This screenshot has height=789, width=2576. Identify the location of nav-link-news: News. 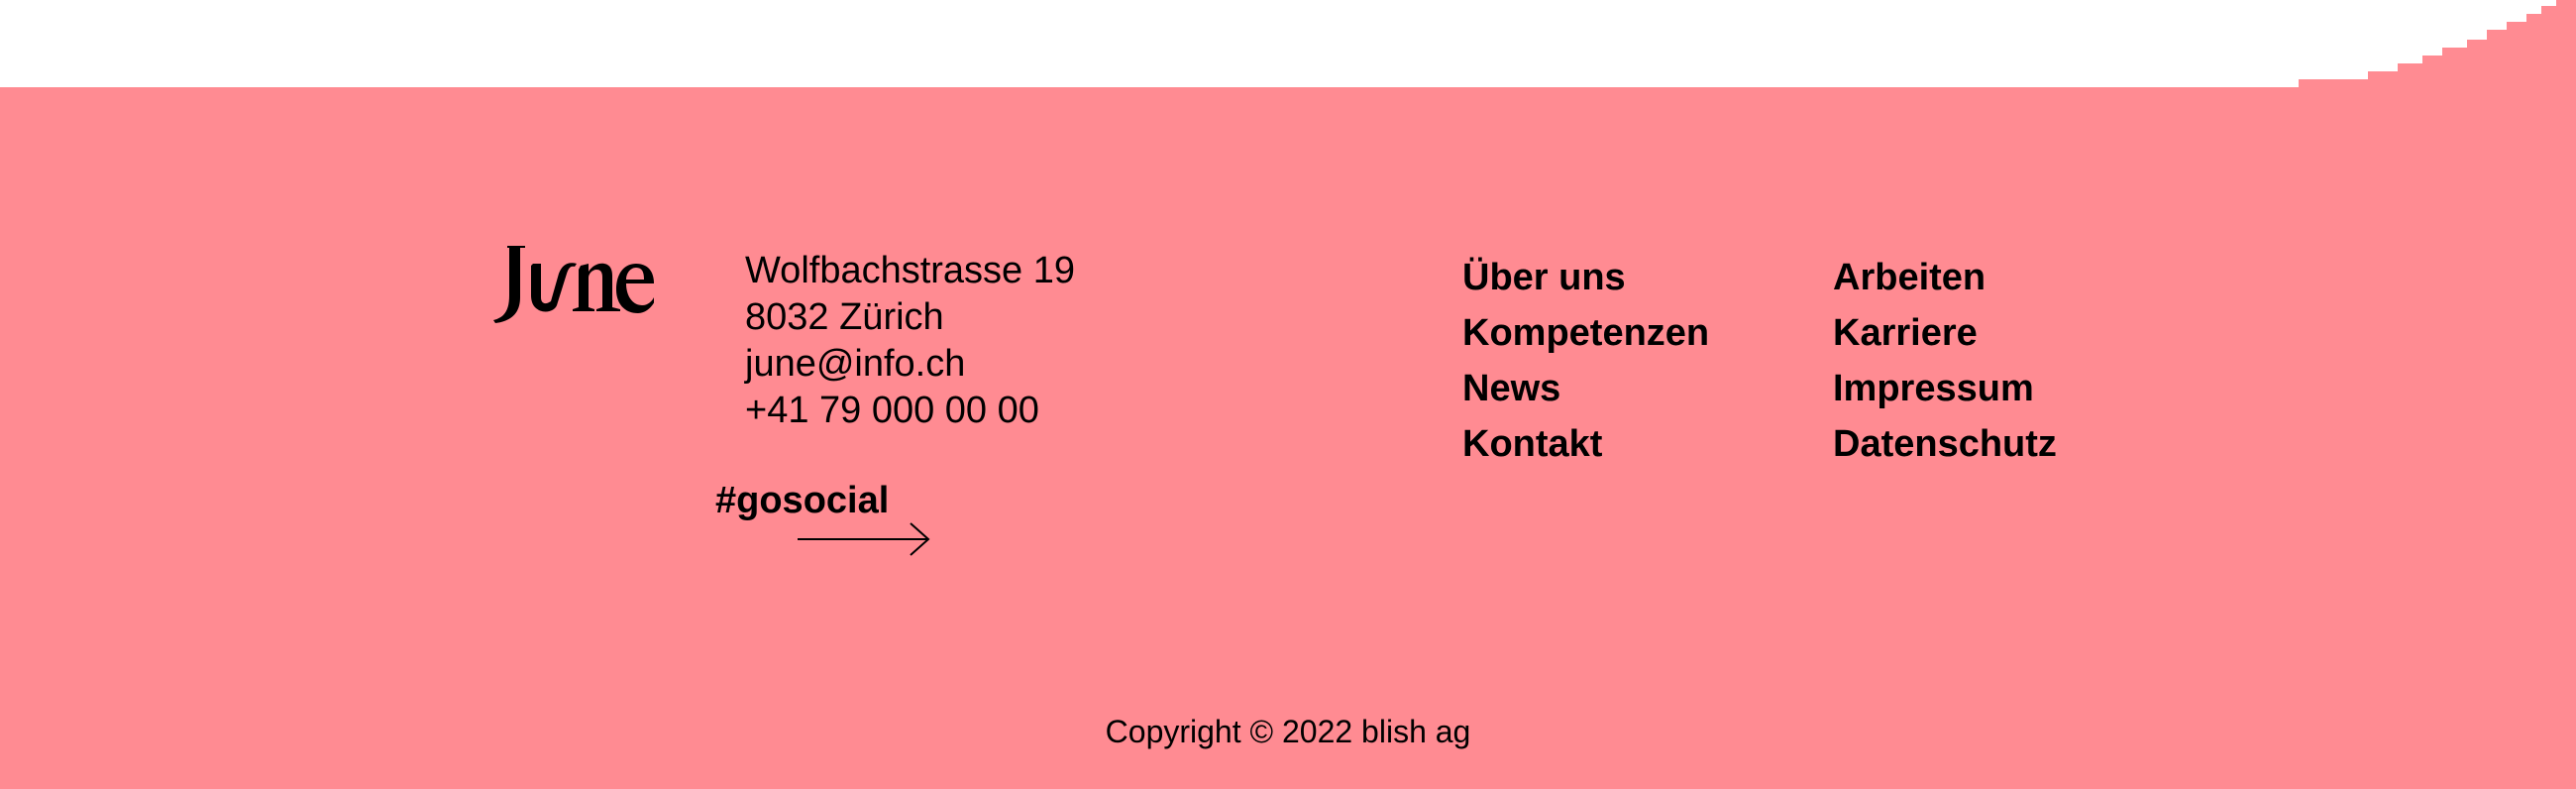
(1586, 388).